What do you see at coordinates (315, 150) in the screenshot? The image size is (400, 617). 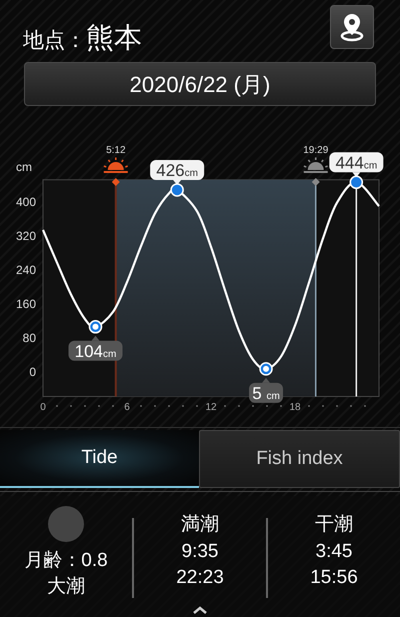 I see `sunset-time: 19:29` at bounding box center [315, 150].